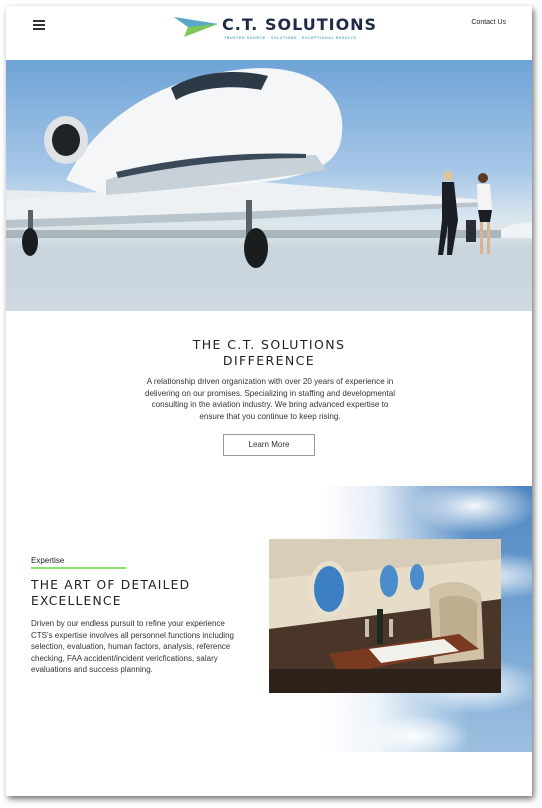 This screenshot has width=542, height=808. What do you see at coordinates (196, 27) in the screenshot?
I see `logo-arrow-icon` at bounding box center [196, 27].